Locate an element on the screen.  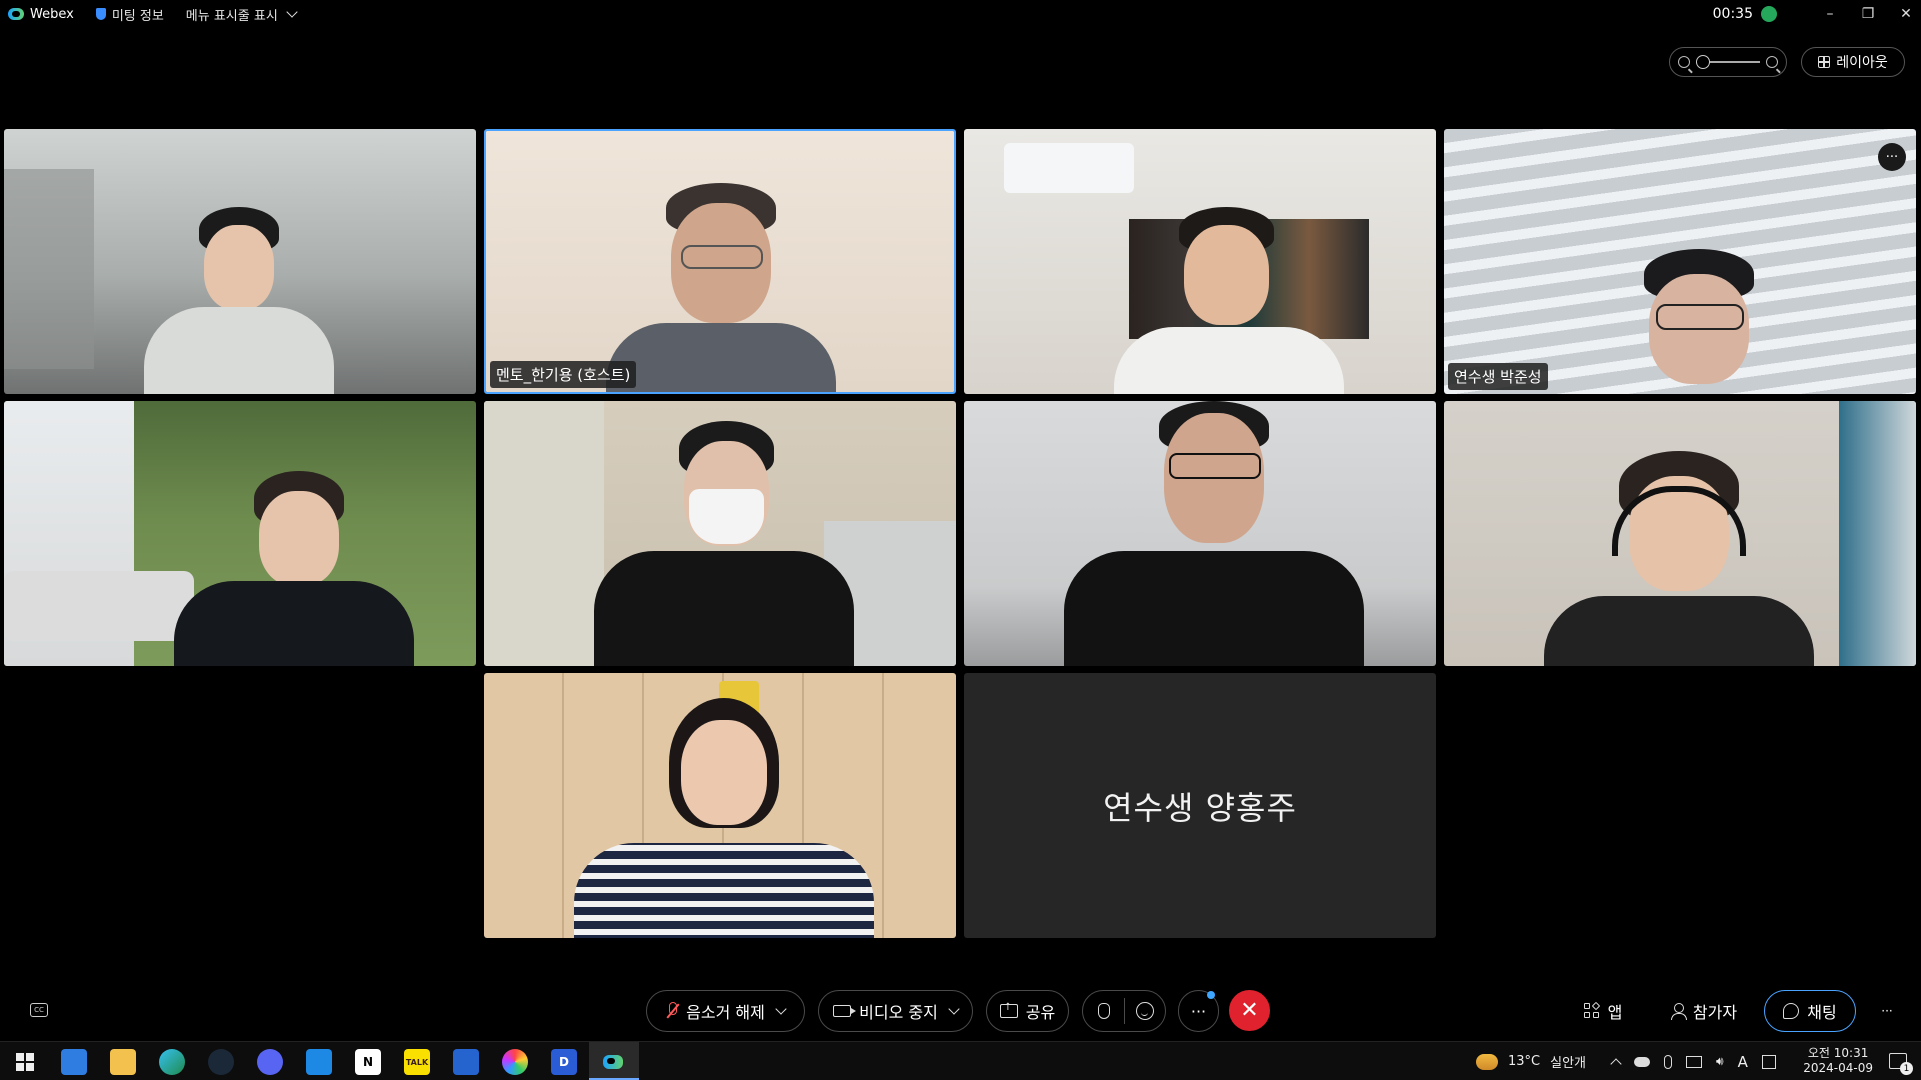
webex-logo-icon is located at coordinates (613, 1062).